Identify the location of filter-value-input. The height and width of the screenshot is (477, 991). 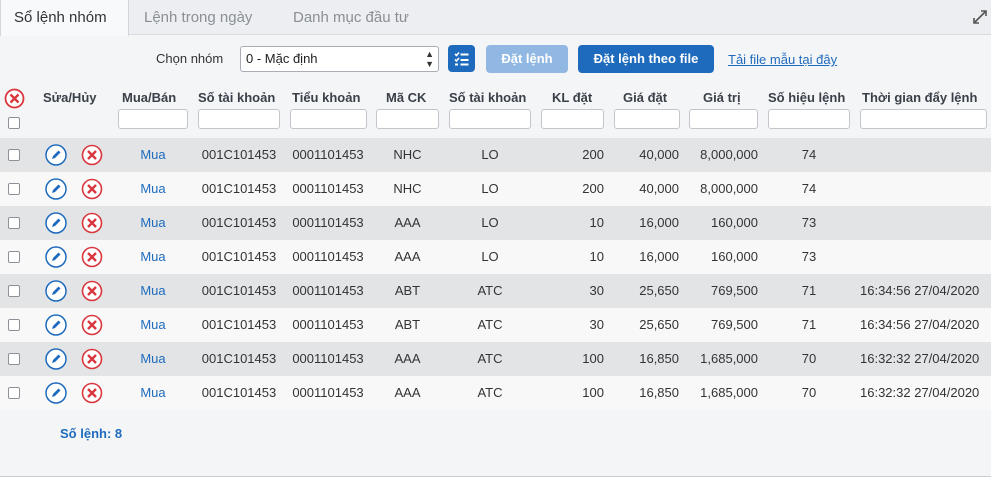
(723, 119).